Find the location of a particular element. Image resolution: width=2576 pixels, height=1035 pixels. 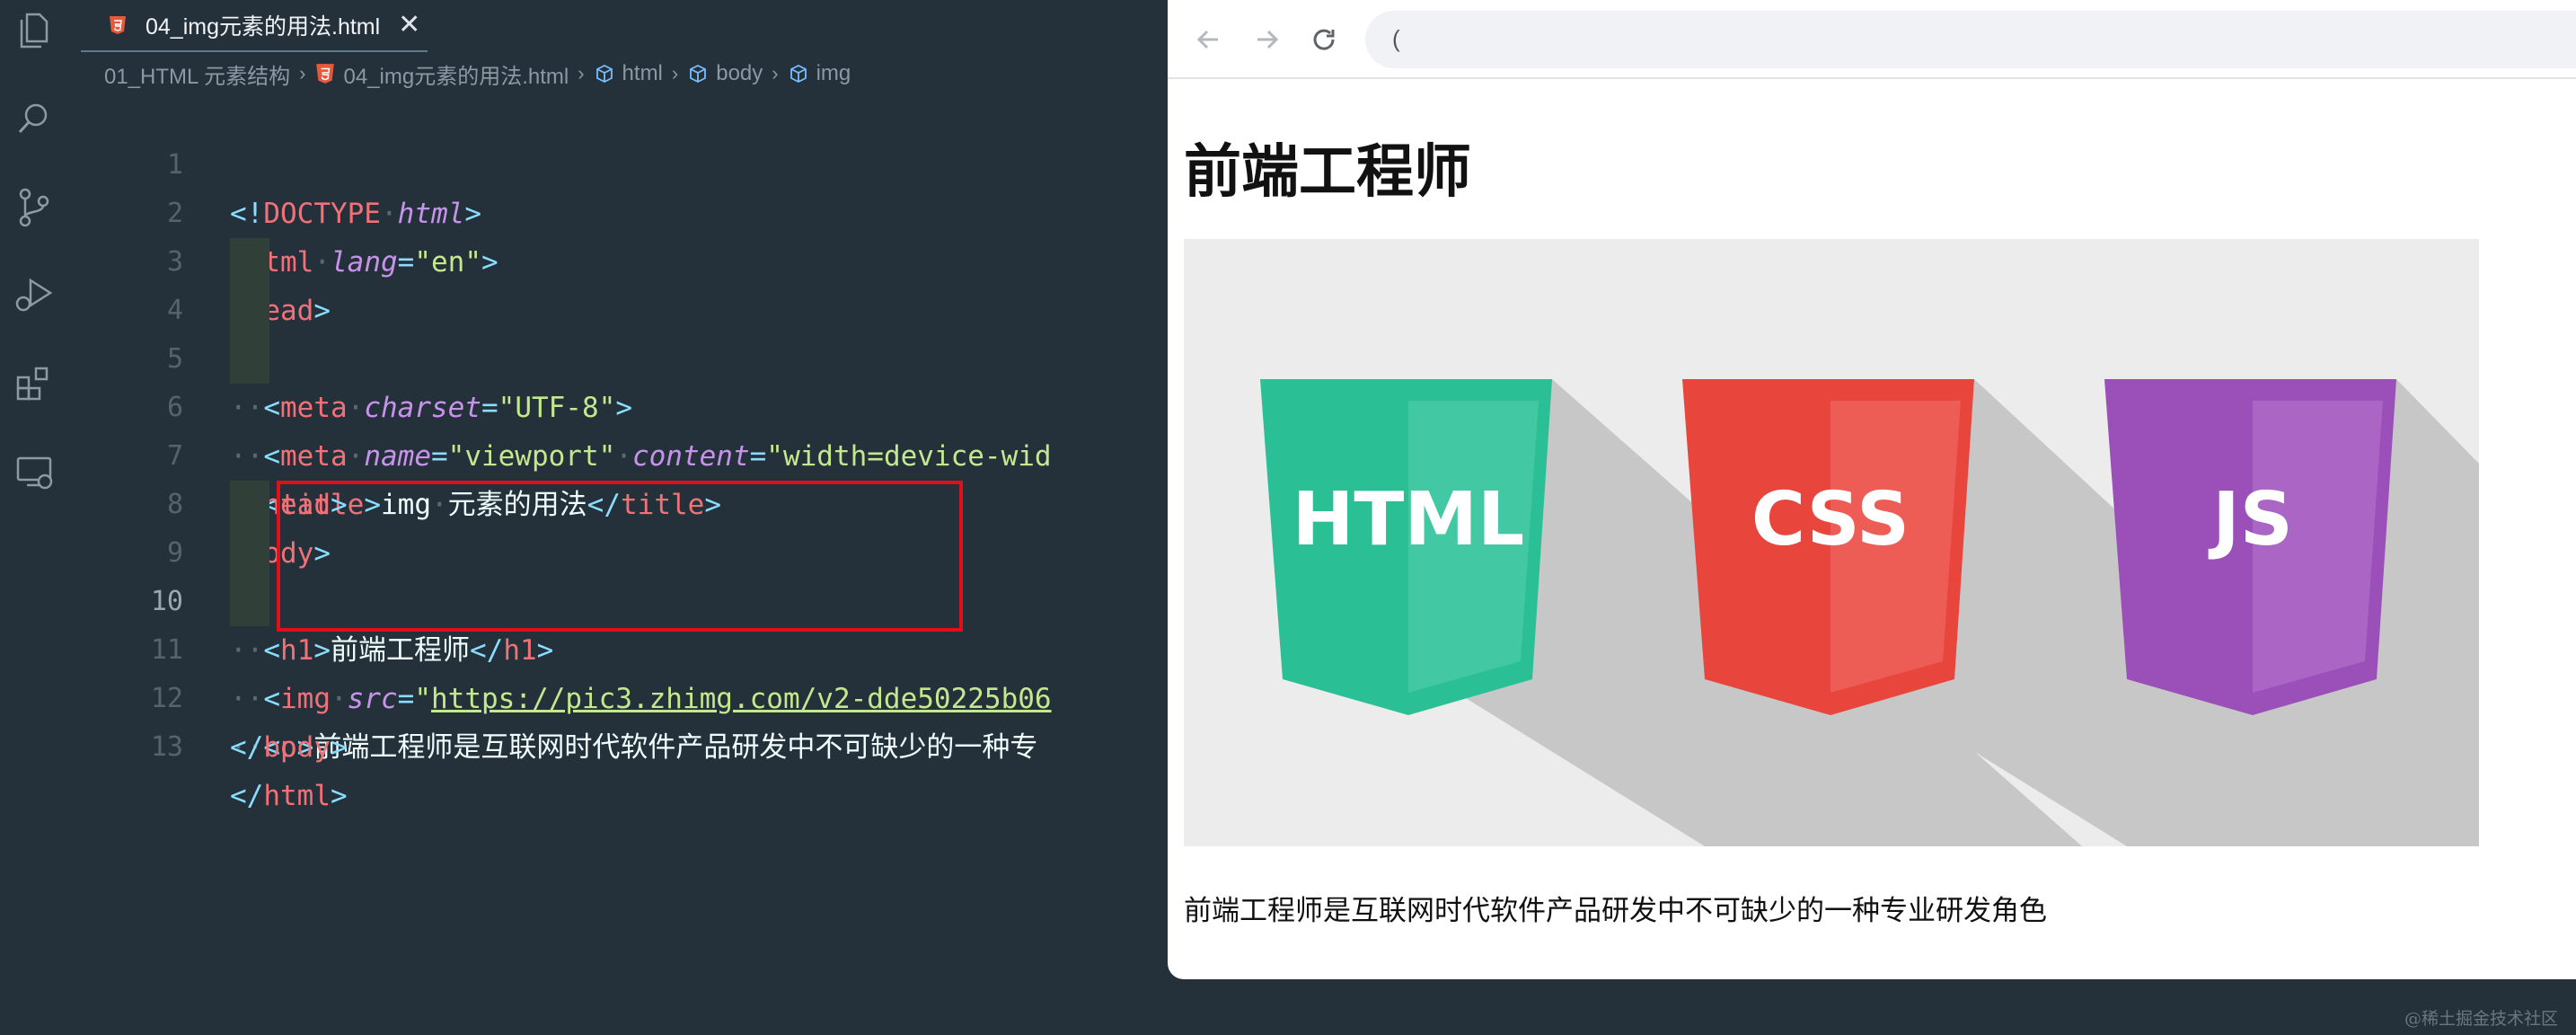

code-line: 12 </body> is located at coordinates (620, 695).